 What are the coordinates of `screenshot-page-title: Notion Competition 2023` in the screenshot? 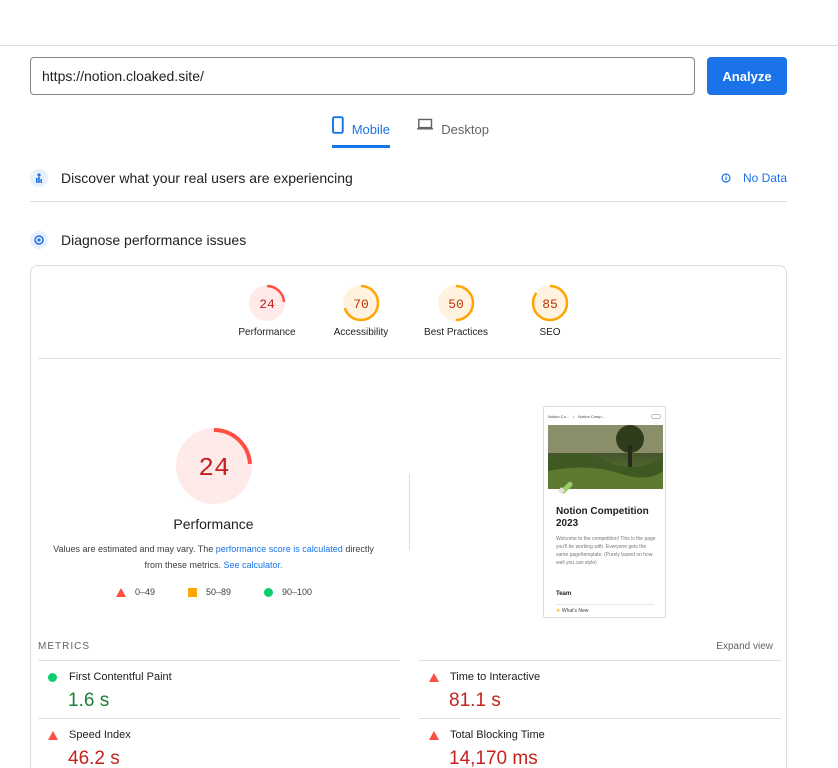 It's located at (602, 517).